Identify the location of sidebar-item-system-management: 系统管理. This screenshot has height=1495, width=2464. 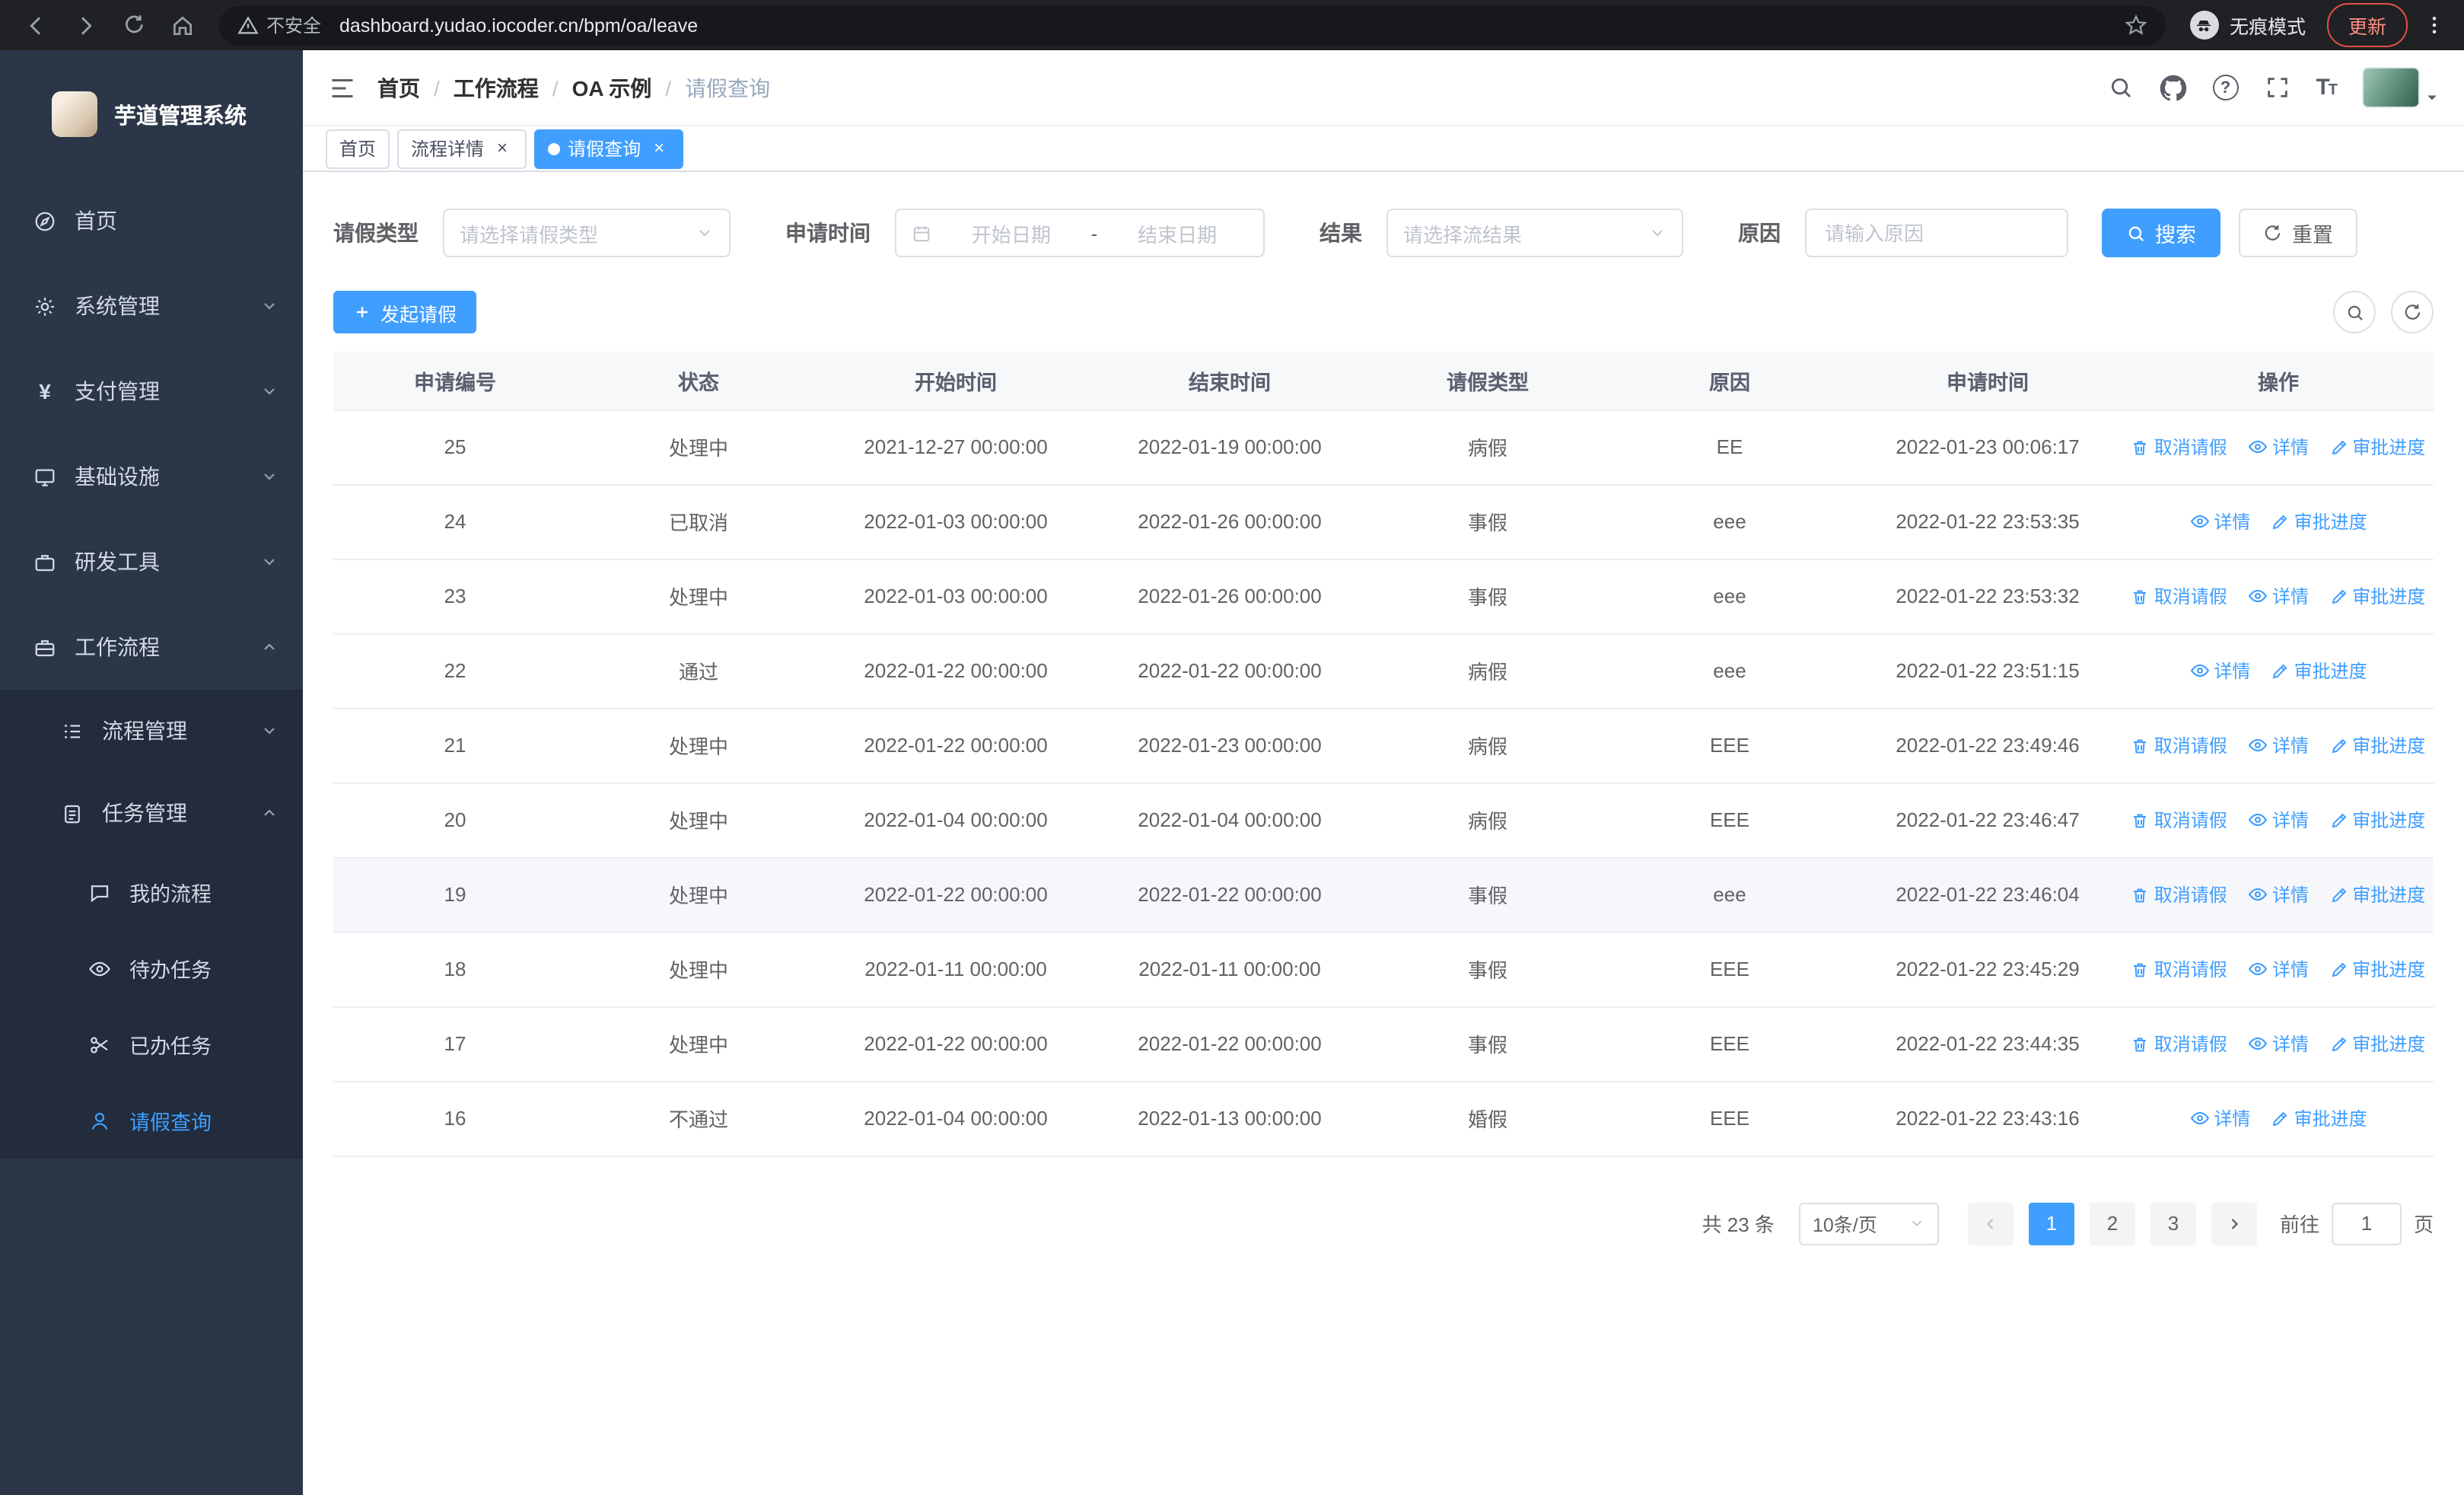
(151, 306).